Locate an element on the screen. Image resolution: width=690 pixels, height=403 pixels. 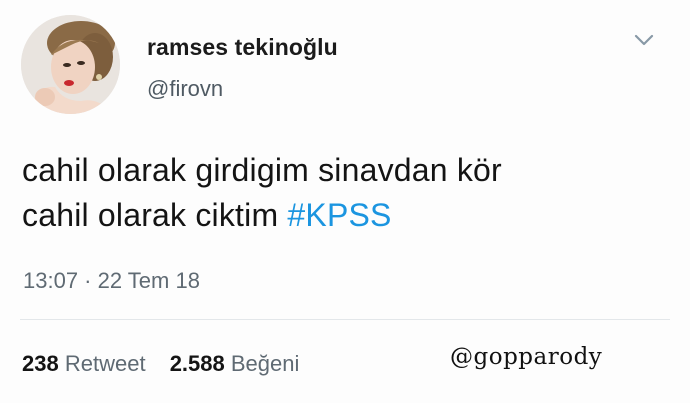
author-handle: @firovn is located at coordinates (185, 89).